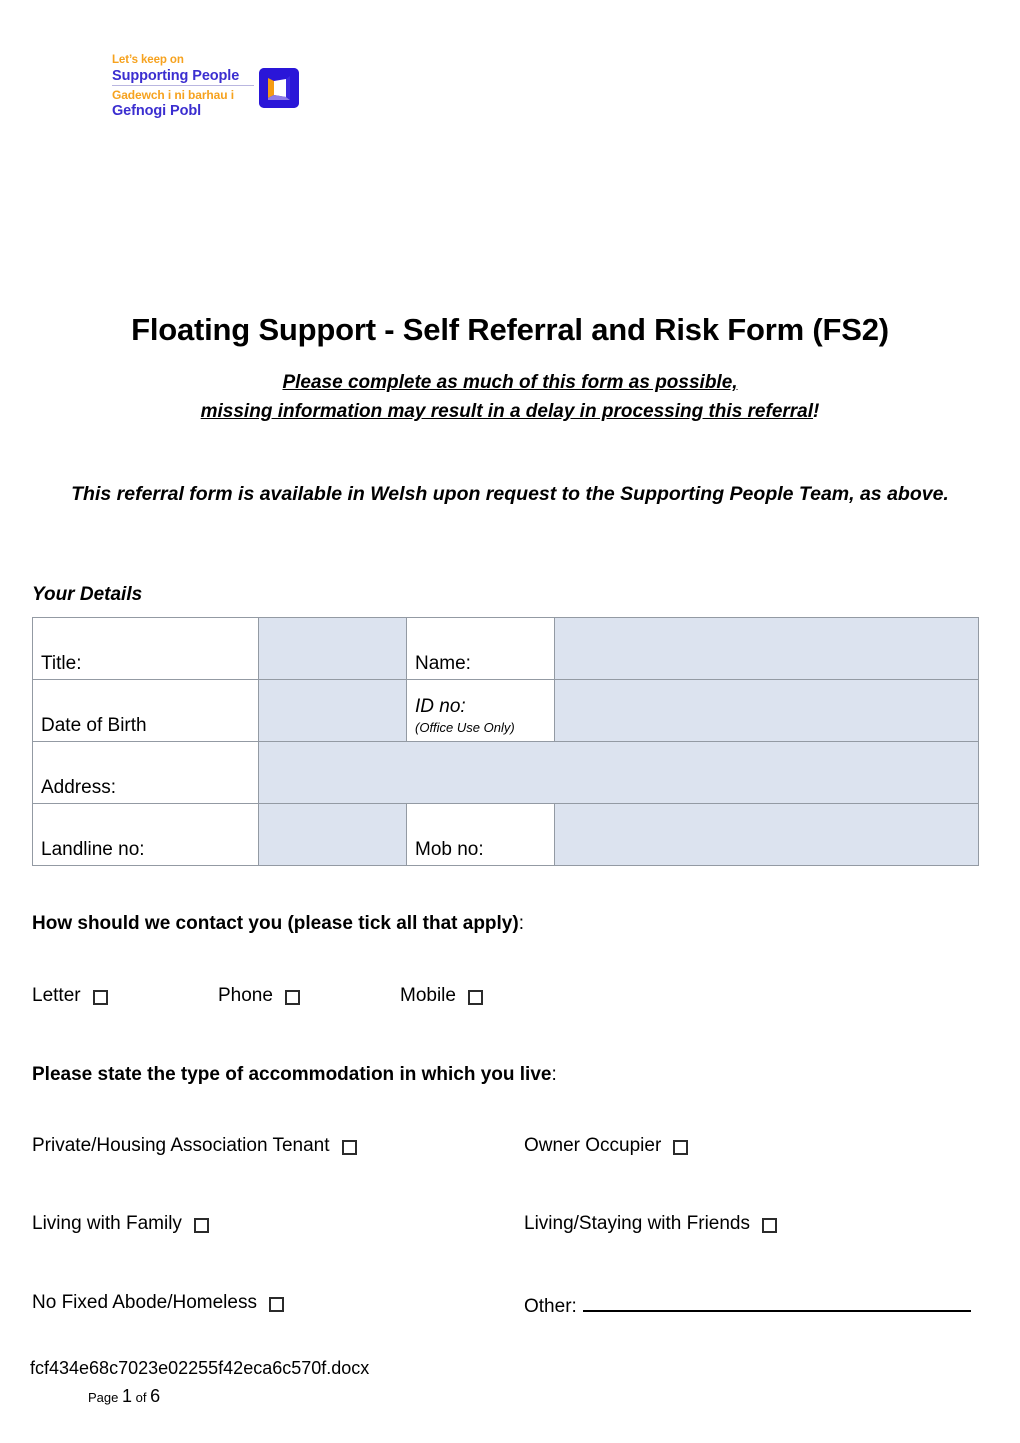  Describe the element at coordinates (769, 1225) in the screenshot. I see `checkbox-staying-with-friends` at that location.